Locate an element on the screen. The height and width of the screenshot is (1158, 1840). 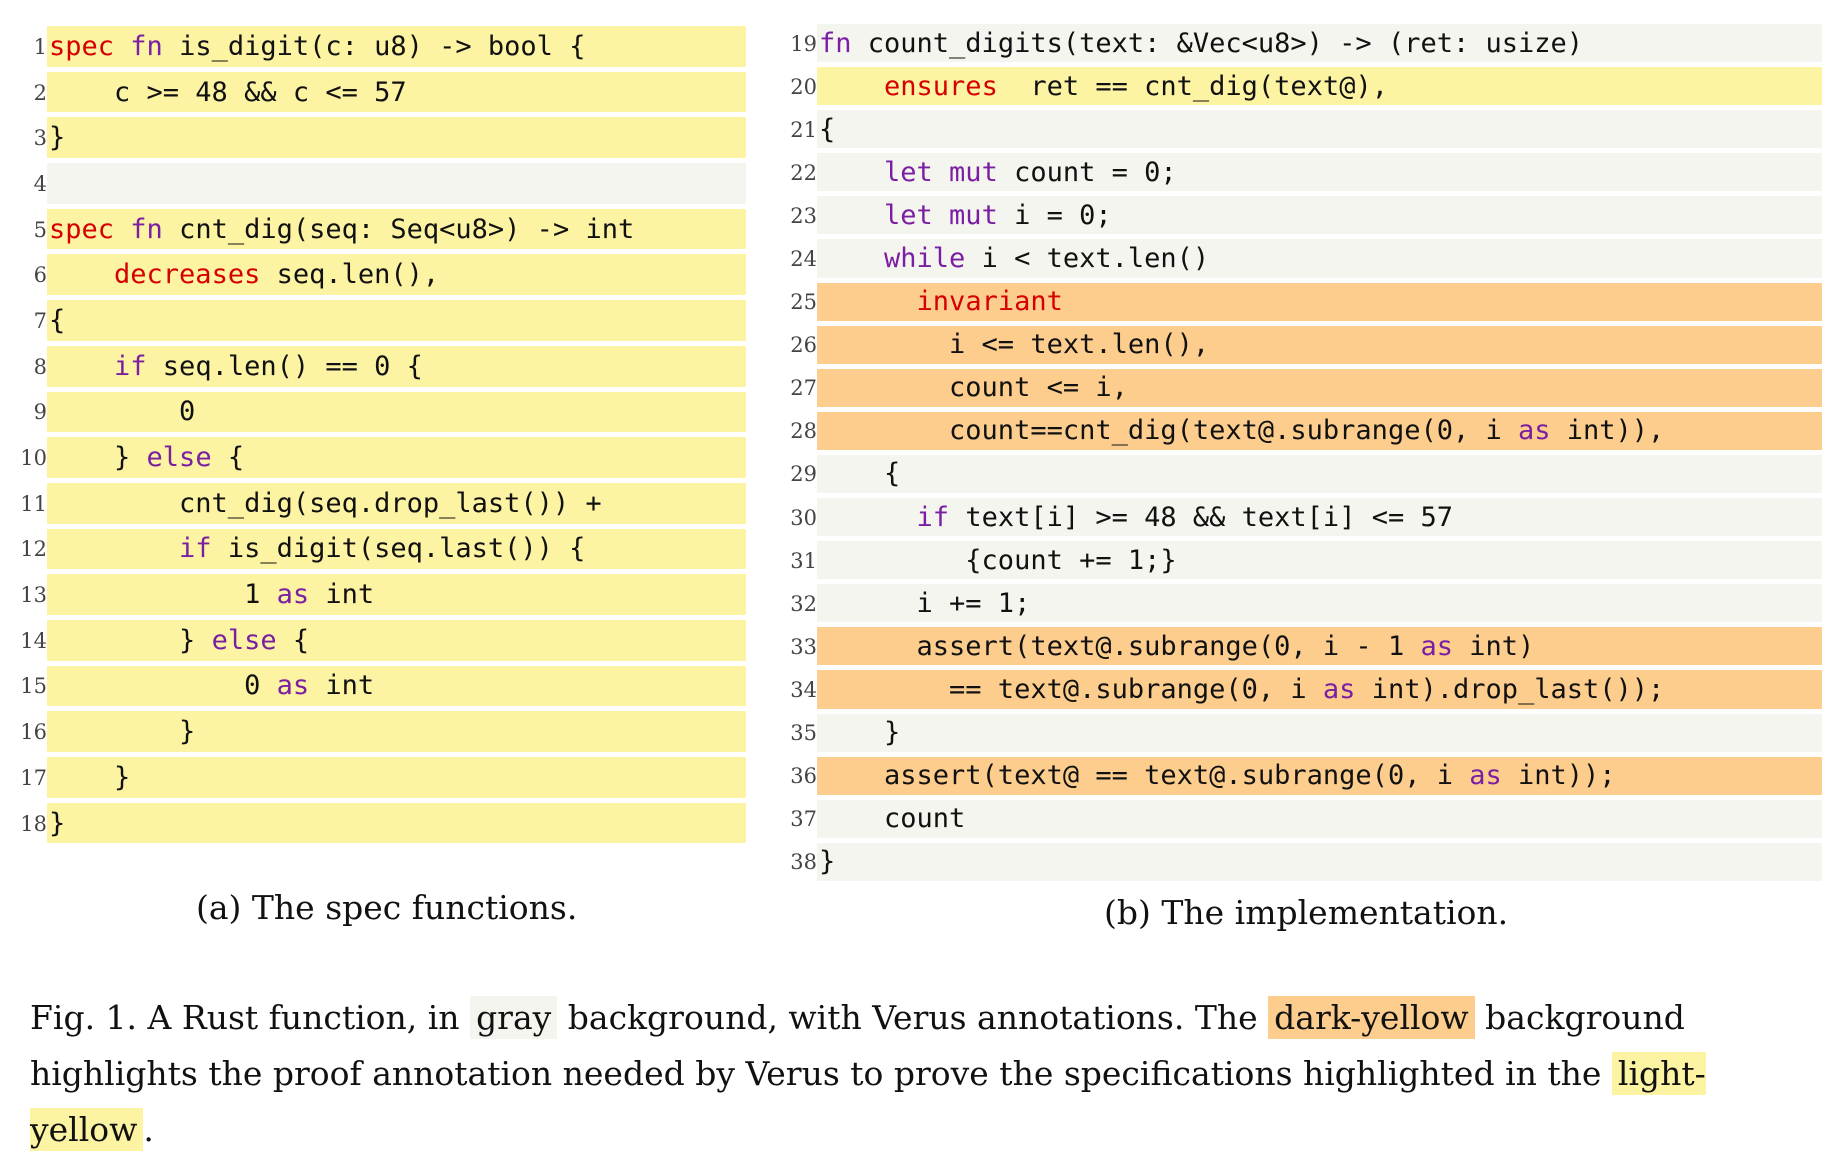
code-token: i < text.len() is located at coordinates (1087, 259).